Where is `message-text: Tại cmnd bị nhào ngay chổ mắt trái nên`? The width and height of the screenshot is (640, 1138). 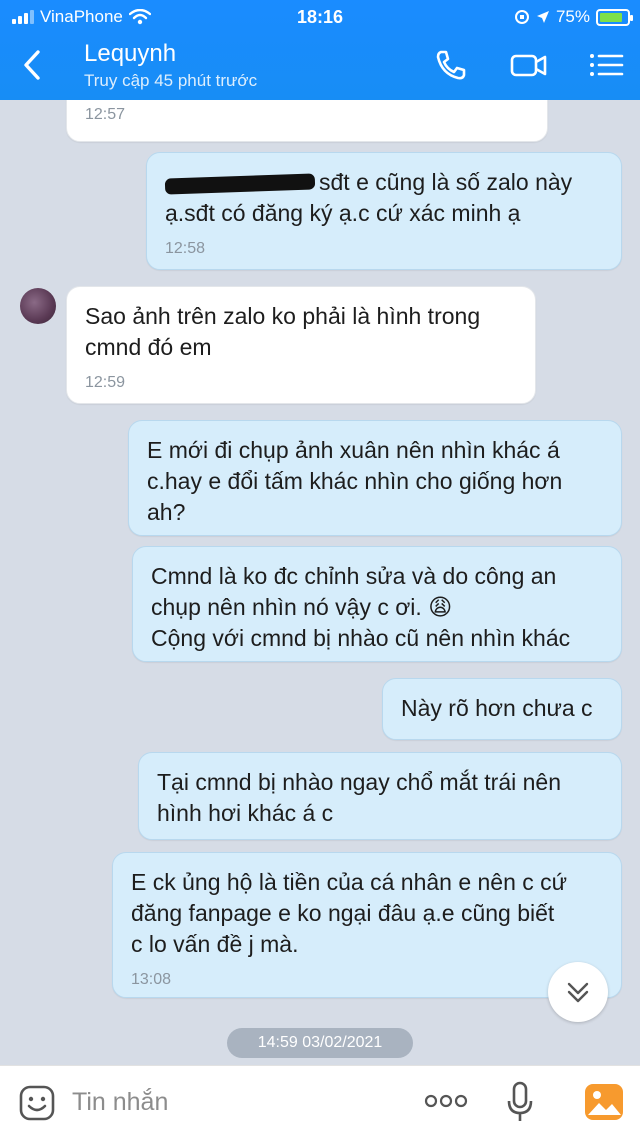
message-text: Tại cmnd bị nhào ngay chổ mắt trái nên is located at coordinates (359, 782).